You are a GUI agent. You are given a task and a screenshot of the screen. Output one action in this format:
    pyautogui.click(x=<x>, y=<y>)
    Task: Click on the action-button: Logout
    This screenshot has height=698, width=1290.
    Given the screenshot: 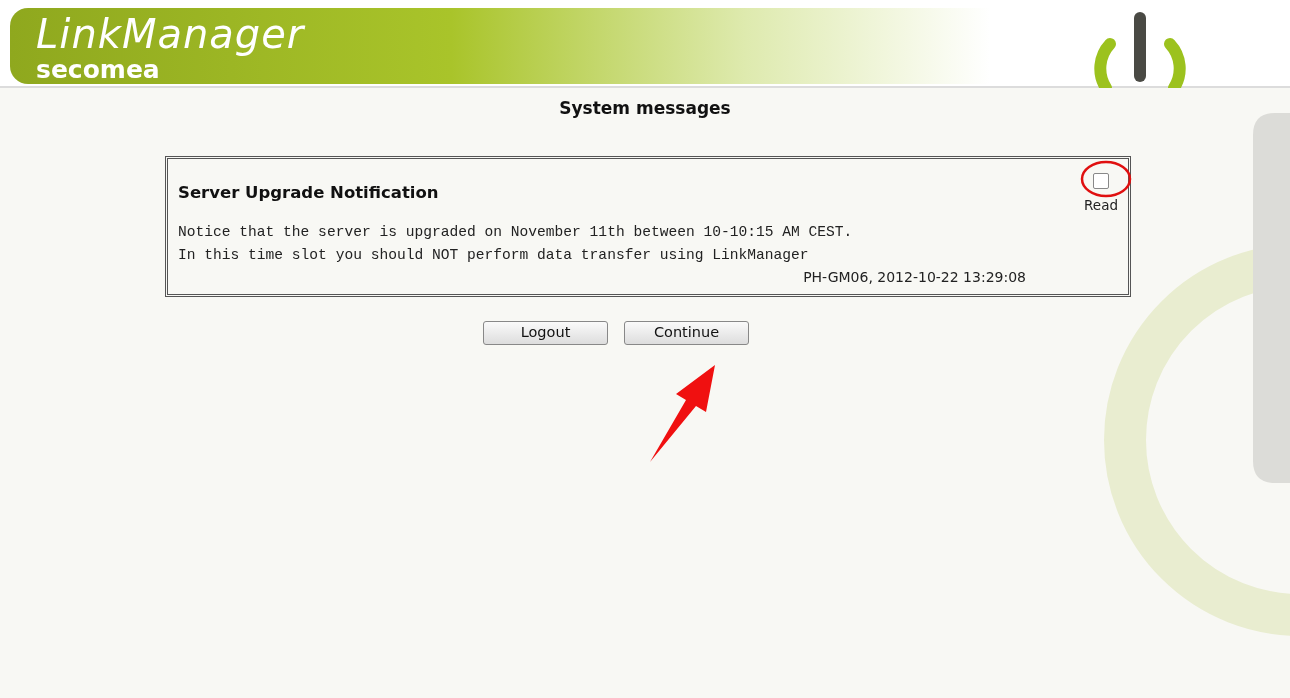 What is the action you would take?
    pyautogui.click(x=545, y=333)
    